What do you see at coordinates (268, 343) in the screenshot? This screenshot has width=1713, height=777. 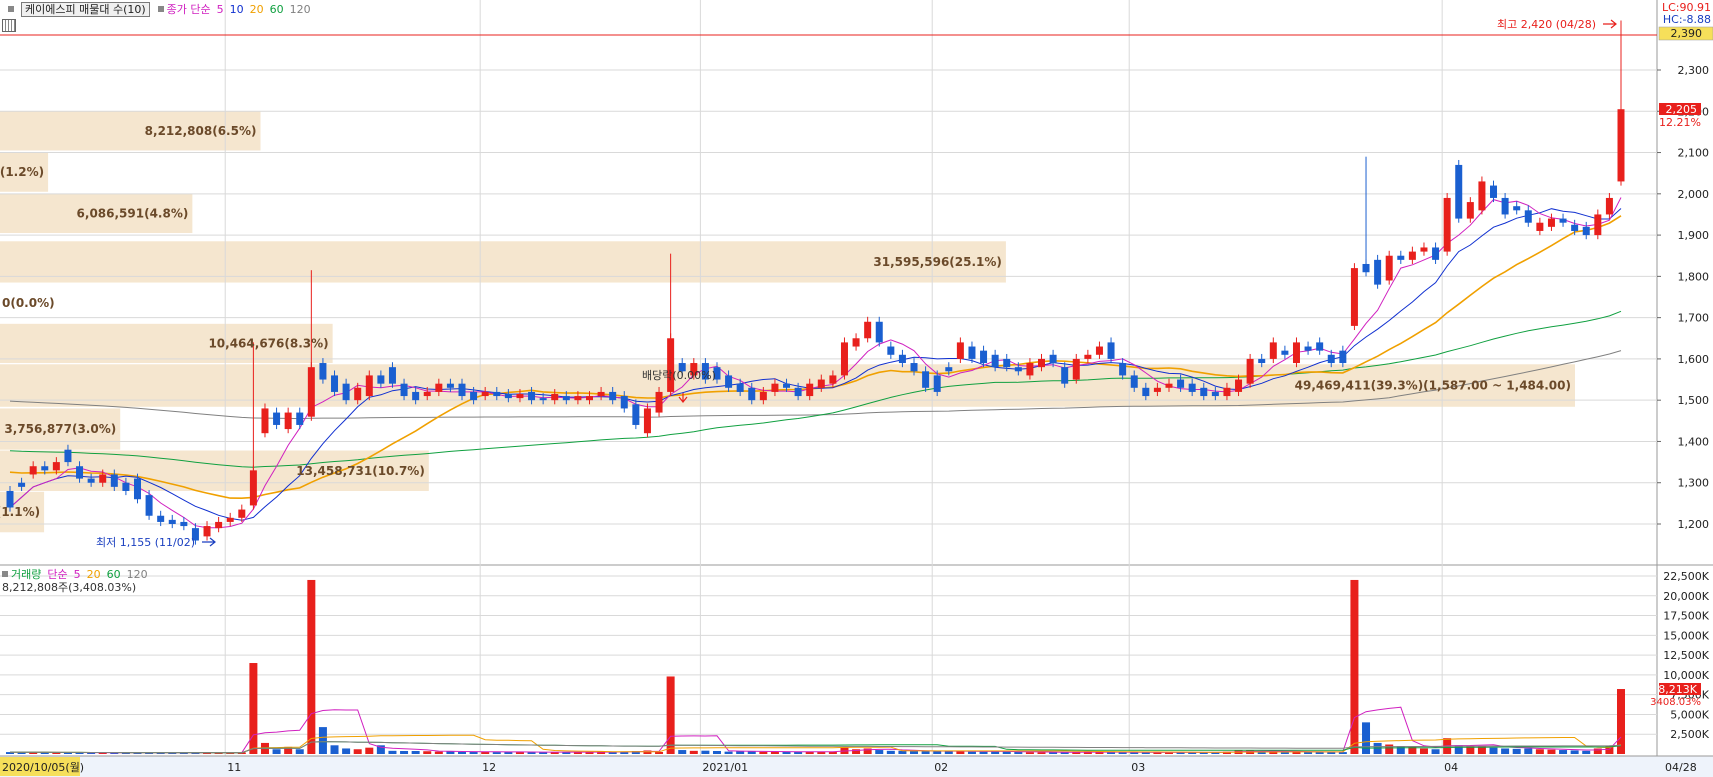 I see `volume-profile-label: 10,464,676(8.3%)` at bounding box center [268, 343].